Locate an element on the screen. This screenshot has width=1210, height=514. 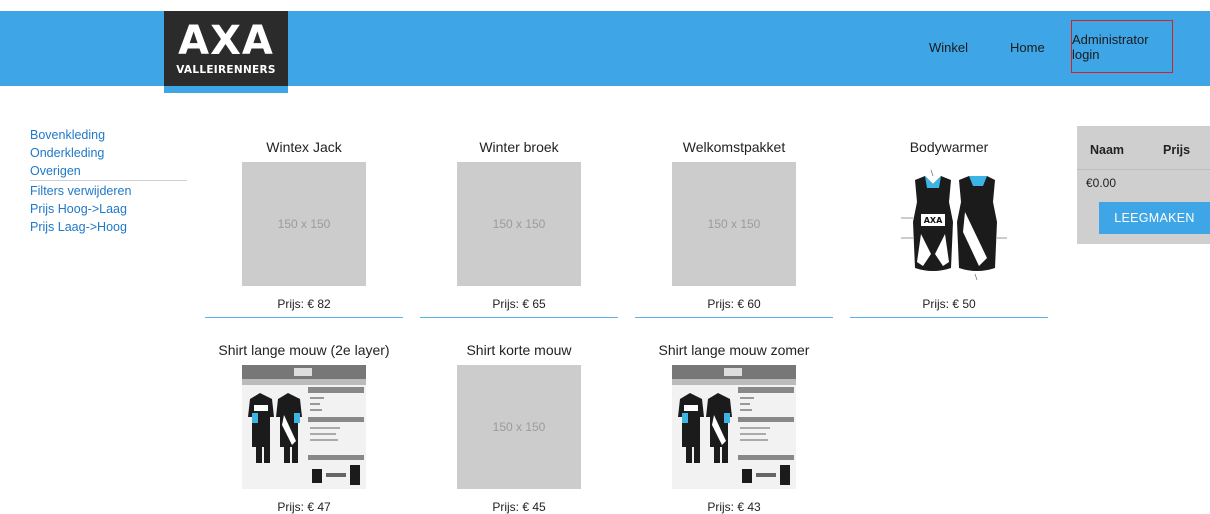
sidebar-item-overigen: Overigen is located at coordinates (110, 171).